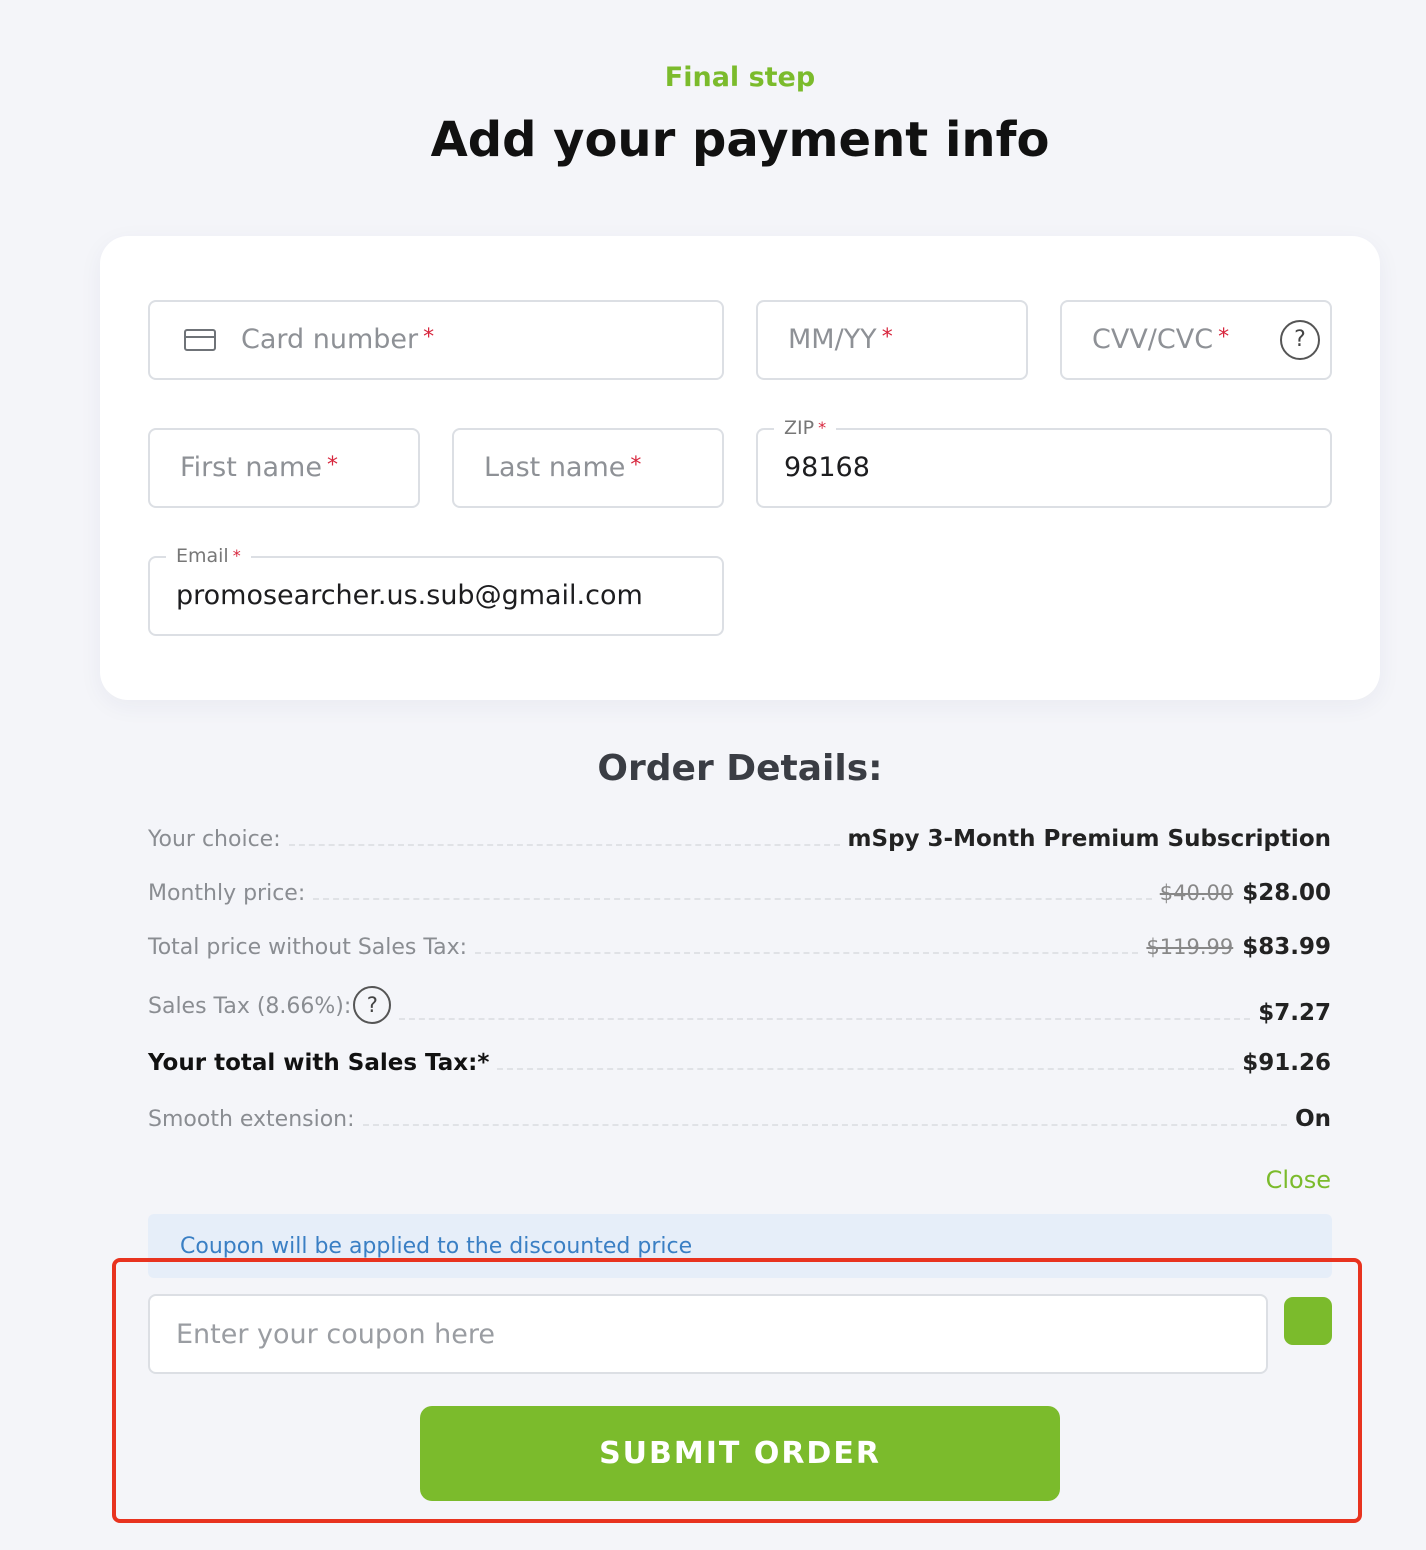 Image resolution: width=1426 pixels, height=1550 pixels. Describe the element at coordinates (1089, 839) in the screenshot. I see `order-row-value: mSpy 3-Month Premium Subscription` at that location.